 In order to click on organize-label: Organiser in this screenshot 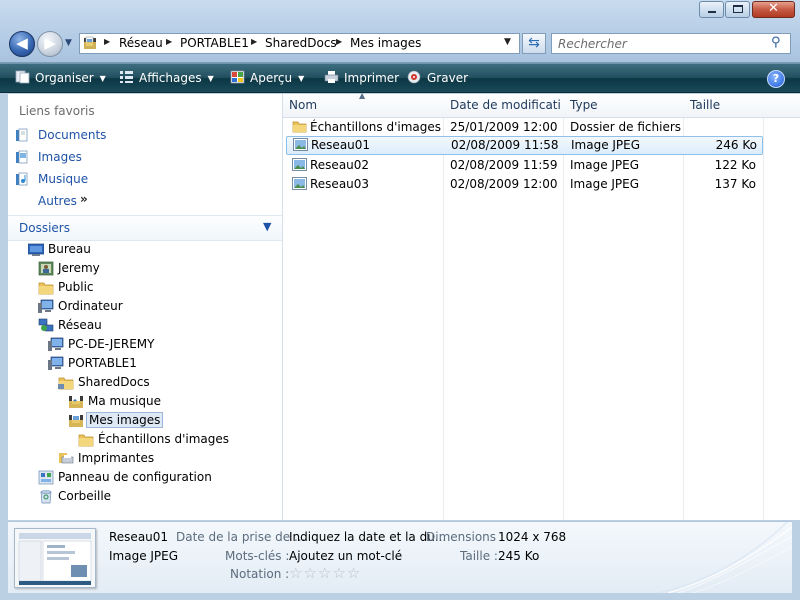, I will do `click(64, 78)`.